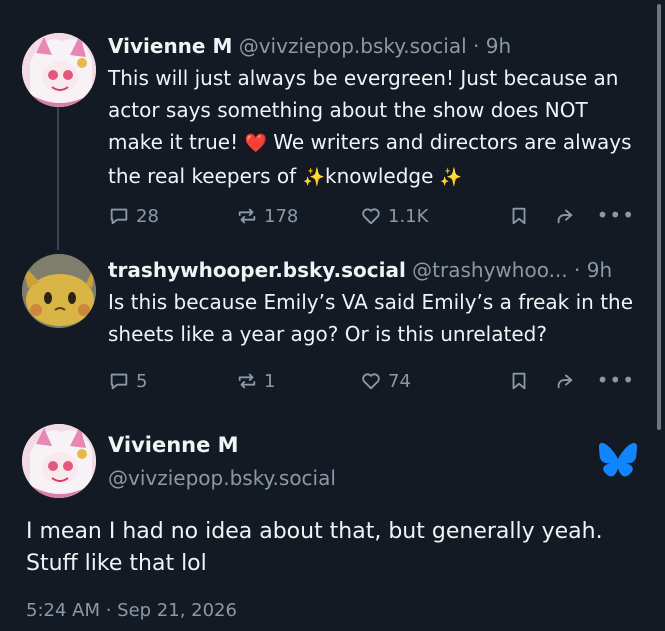 Image resolution: width=665 pixels, height=631 pixels. I want to click on repost-button: 178, so click(267, 216).